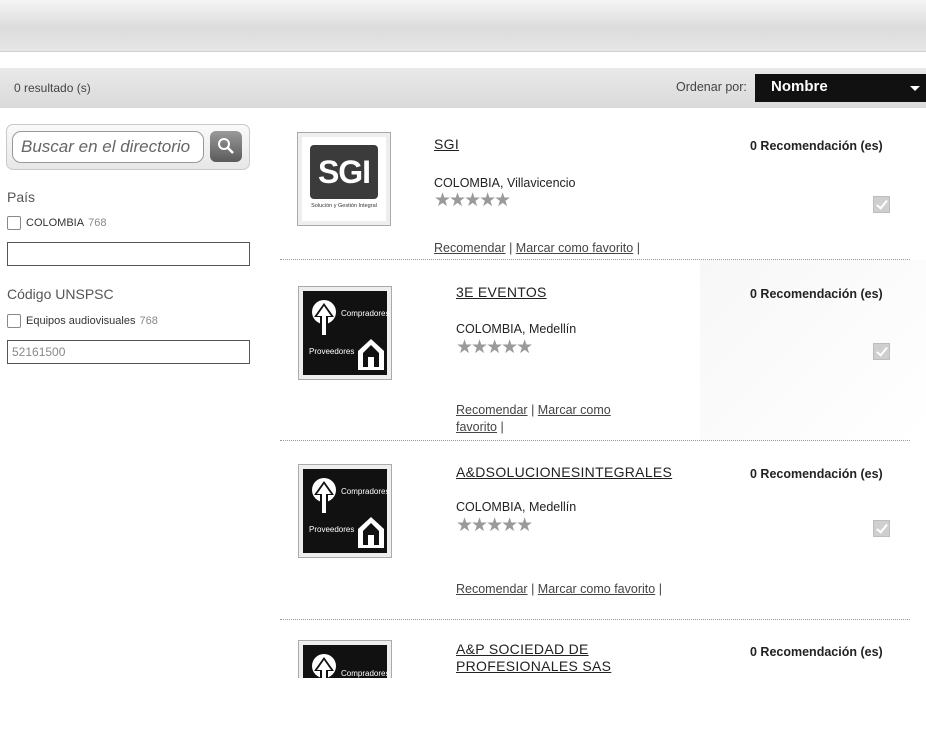 This screenshot has height=738, width=926. Describe the element at coordinates (541, 183) in the screenshot. I see `location-city: Villavicencio` at that location.